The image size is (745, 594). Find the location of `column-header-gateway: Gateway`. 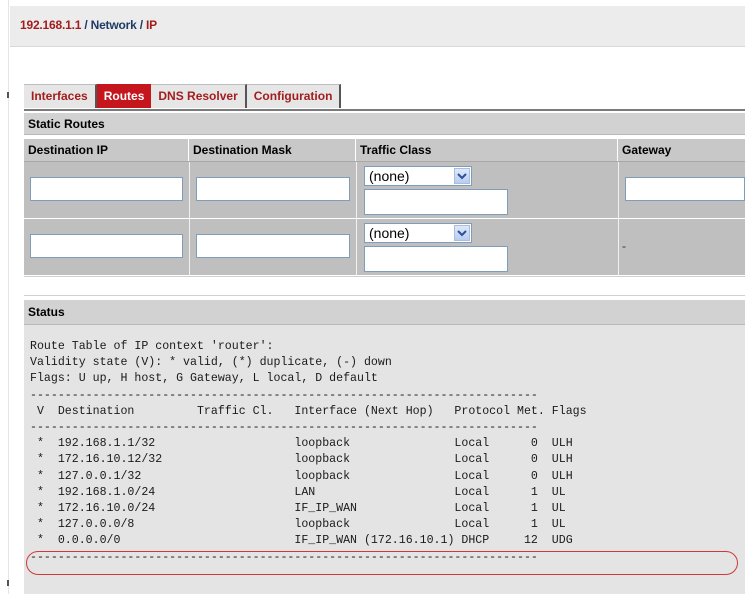

column-header-gateway: Gateway is located at coordinates (647, 150).